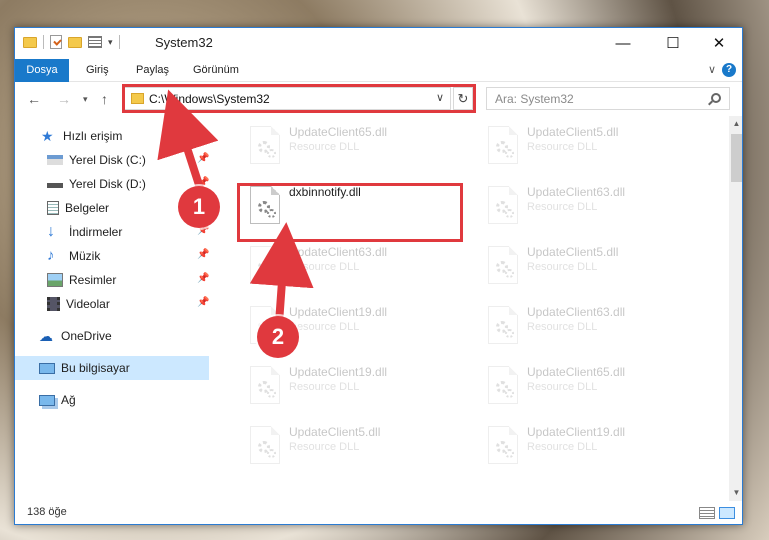  I want to click on star-icon: ★, so click(47, 136).